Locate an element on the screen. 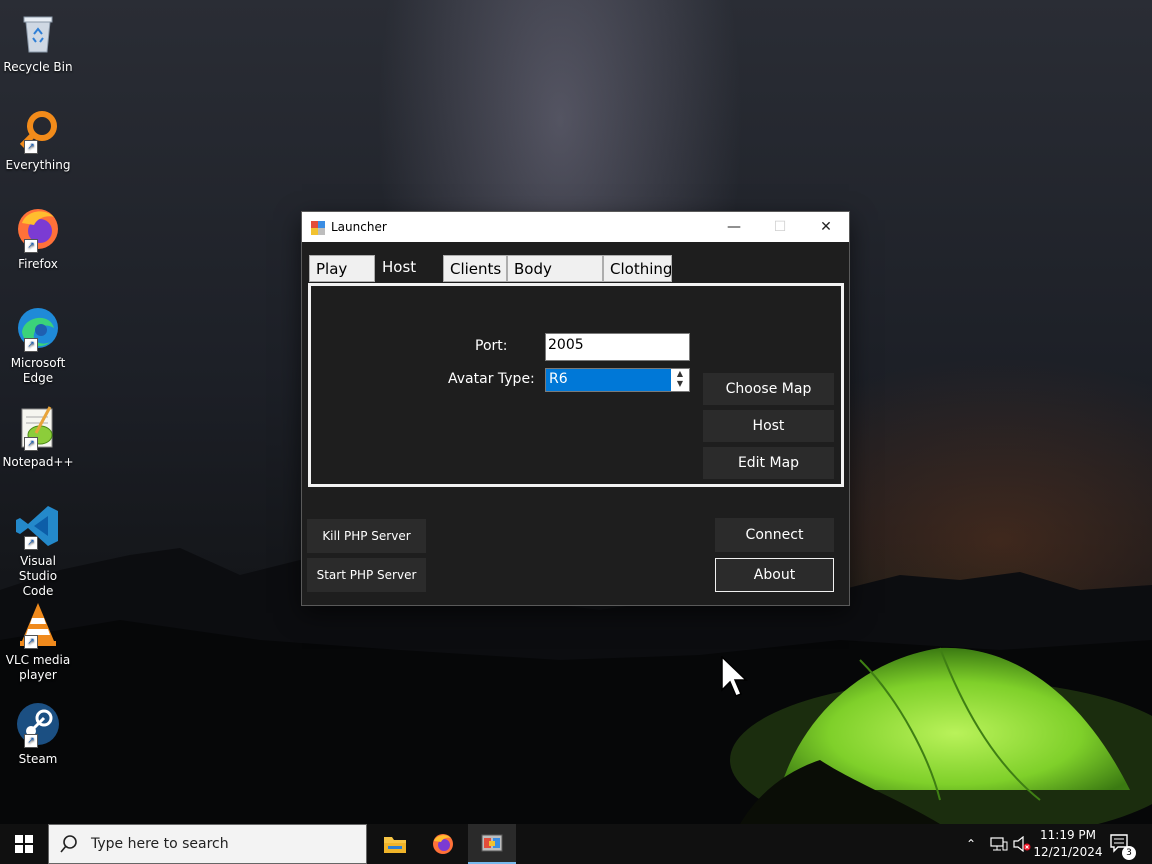  windows-logo-icon is located at coordinates (24, 844).